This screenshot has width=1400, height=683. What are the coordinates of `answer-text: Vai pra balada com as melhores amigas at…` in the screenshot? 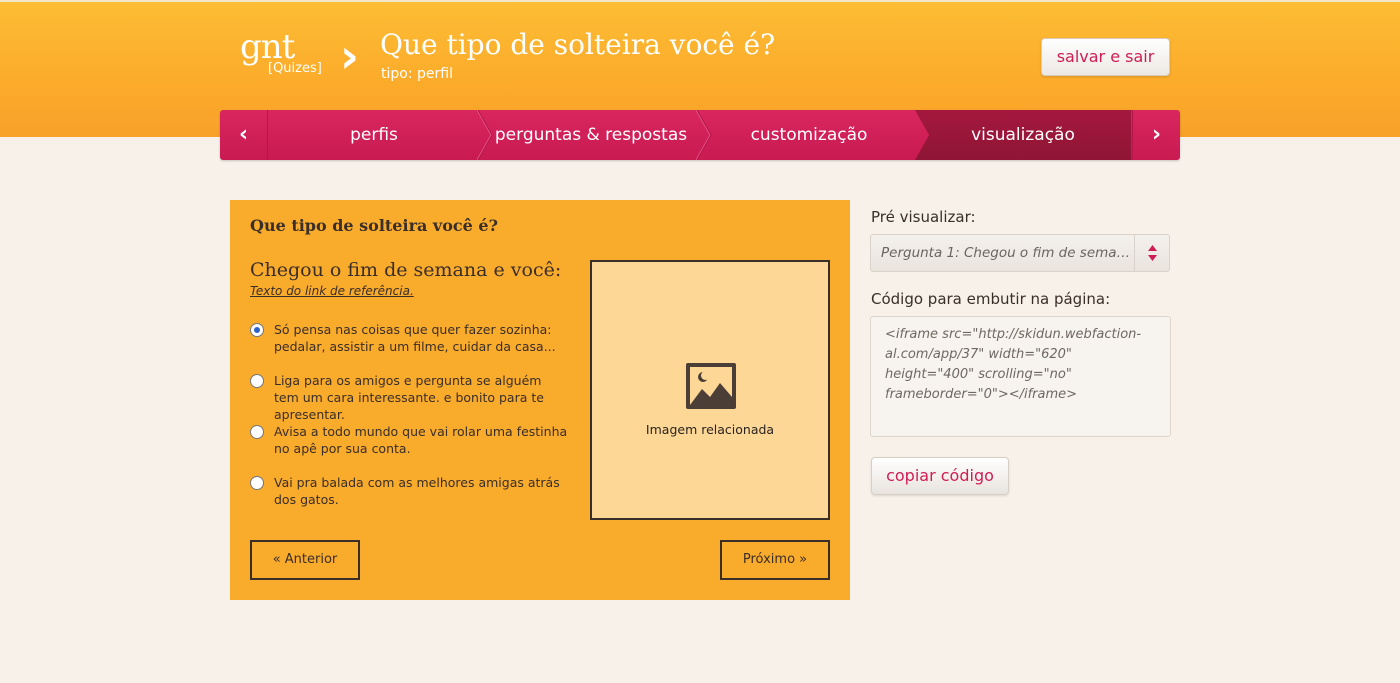 It's located at (417, 491).